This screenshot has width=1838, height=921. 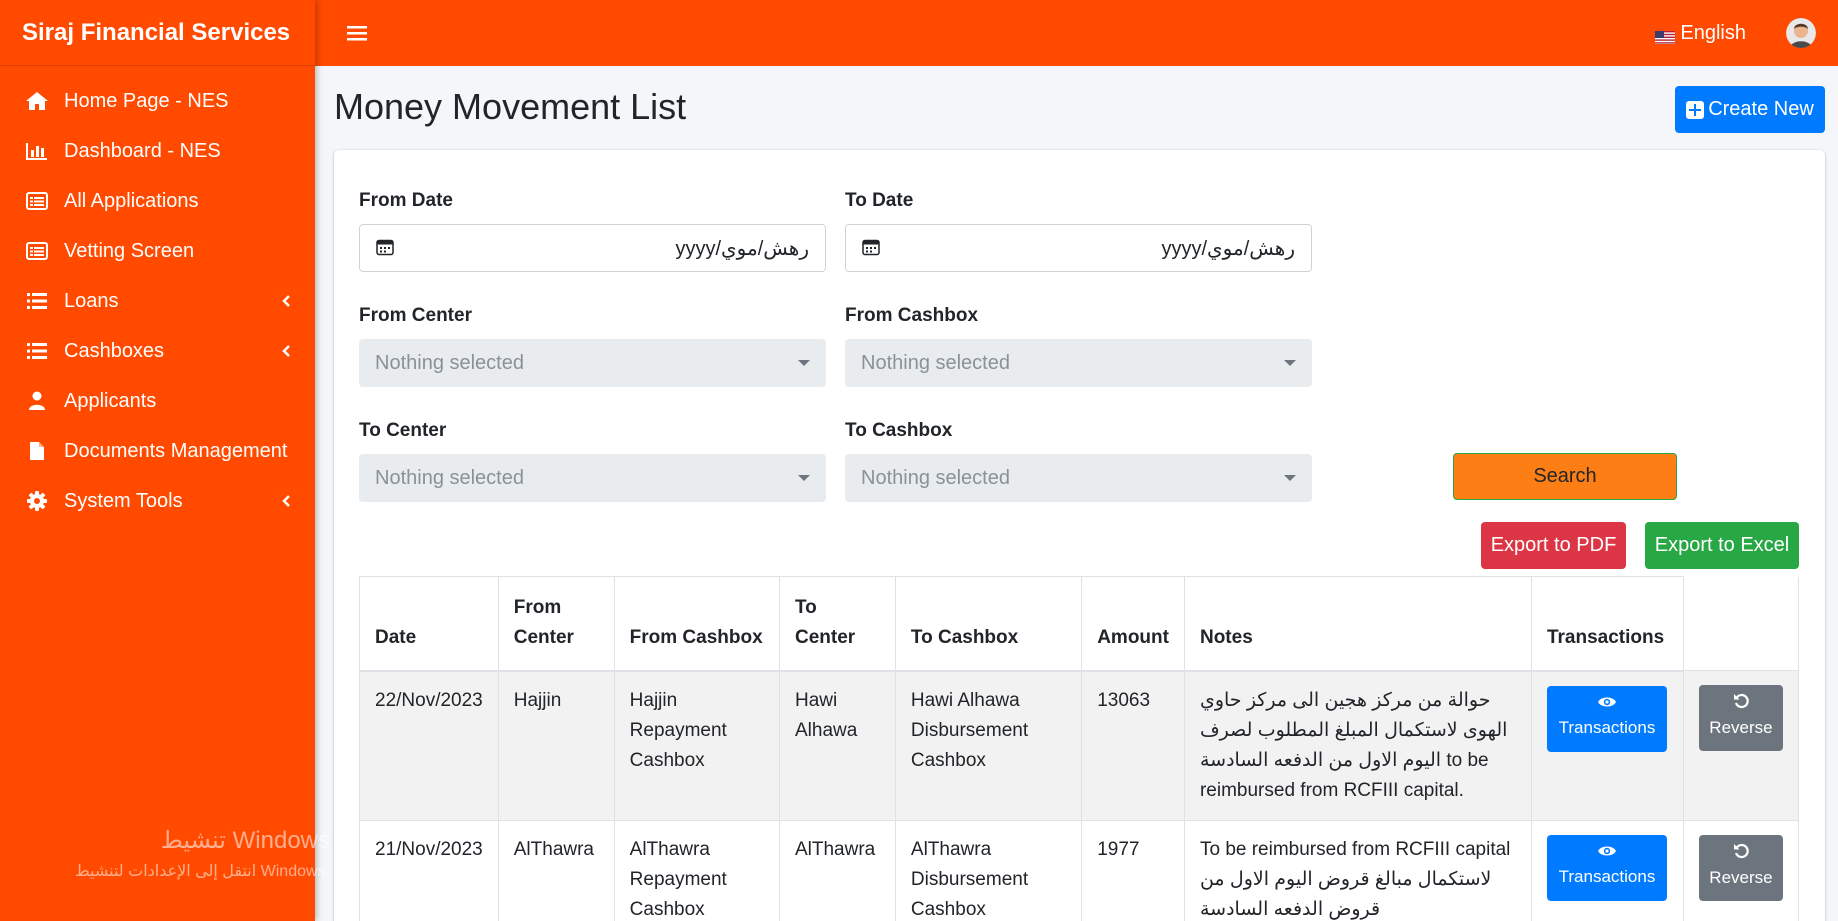 What do you see at coordinates (592, 248) in the screenshot?
I see `from-date-input: yyyy/رهش/موي` at bounding box center [592, 248].